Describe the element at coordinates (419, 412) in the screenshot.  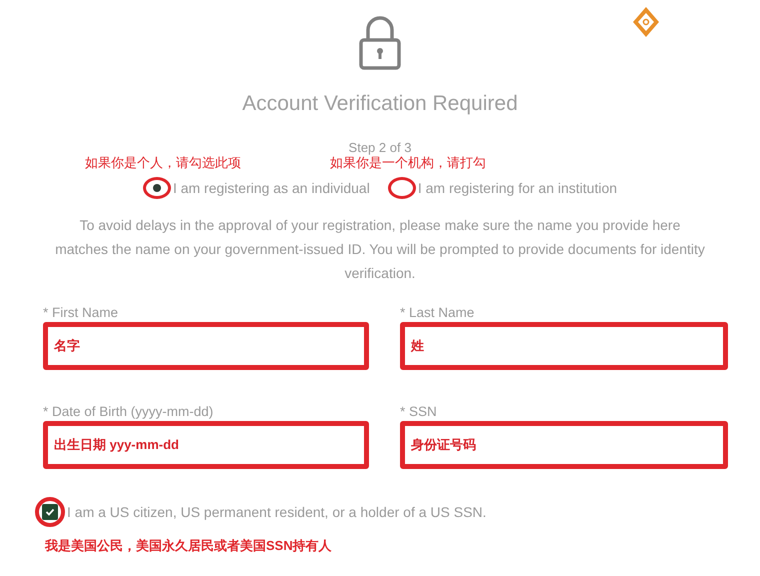
I see `field-label: * SSN` at that location.